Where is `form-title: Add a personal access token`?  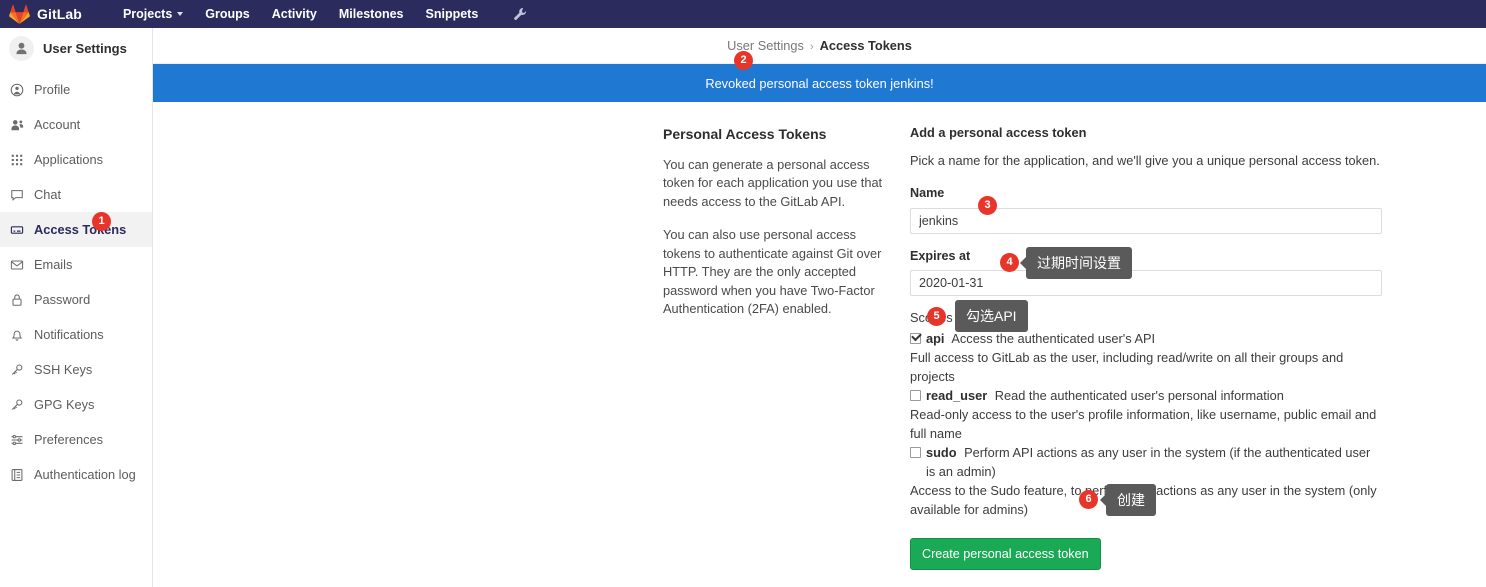 form-title: Add a personal access token is located at coordinates (998, 132).